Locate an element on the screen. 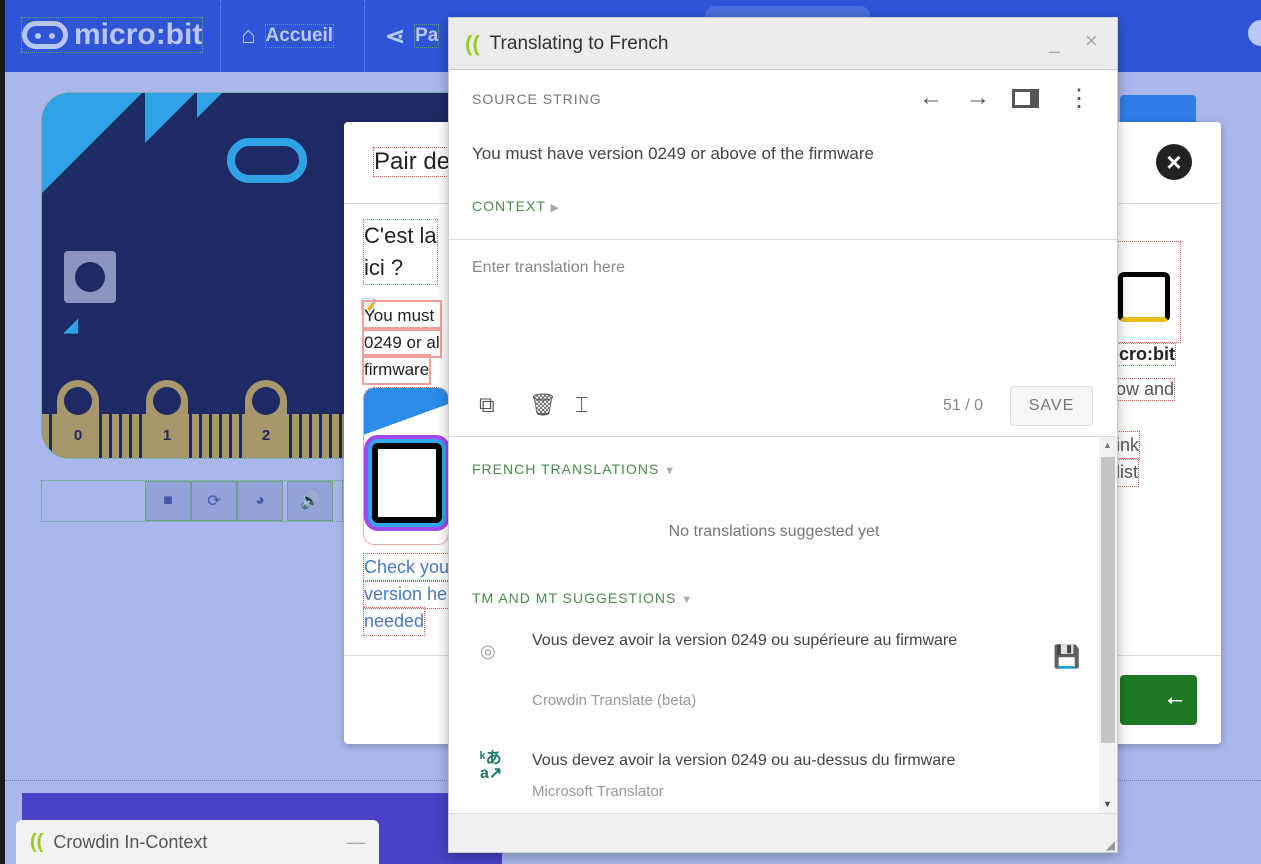 The width and height of the screenshot is (1261, 864). minimize-icon: — is located at coordinates (356, 842).